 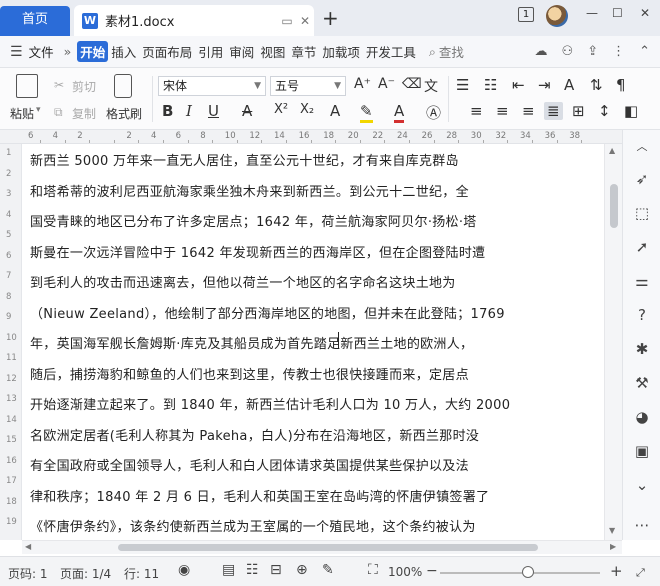 I want to click on bold-button: B, so click(x=167, y=111).